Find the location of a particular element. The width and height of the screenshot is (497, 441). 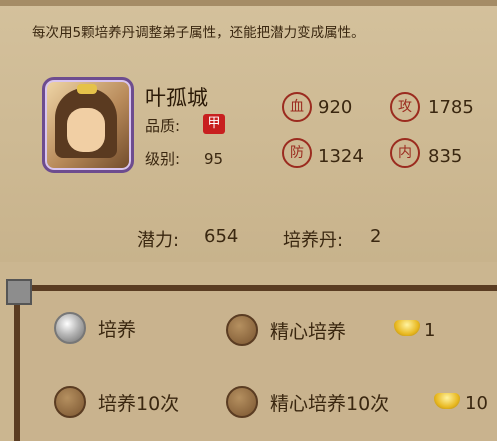

character-name: 叶孤城 is located at coordinates (176, 98).